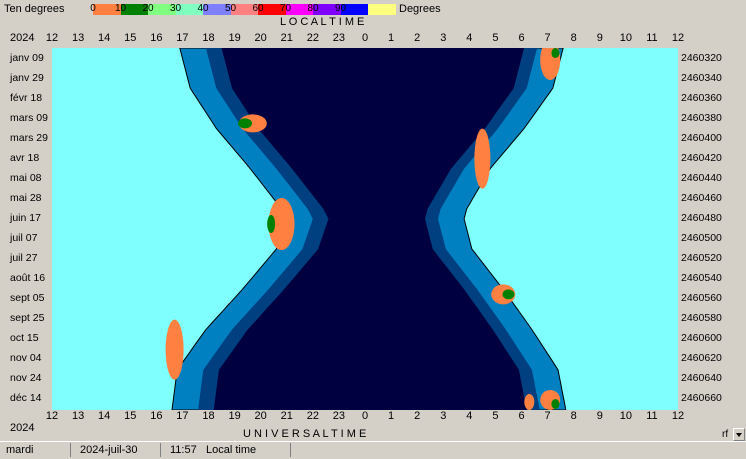 The height and width of the screenshot is (459, 746). Describe the element at coordinates (156, 416) in the screenshot. I see `x-tick-label: 16` at that location.